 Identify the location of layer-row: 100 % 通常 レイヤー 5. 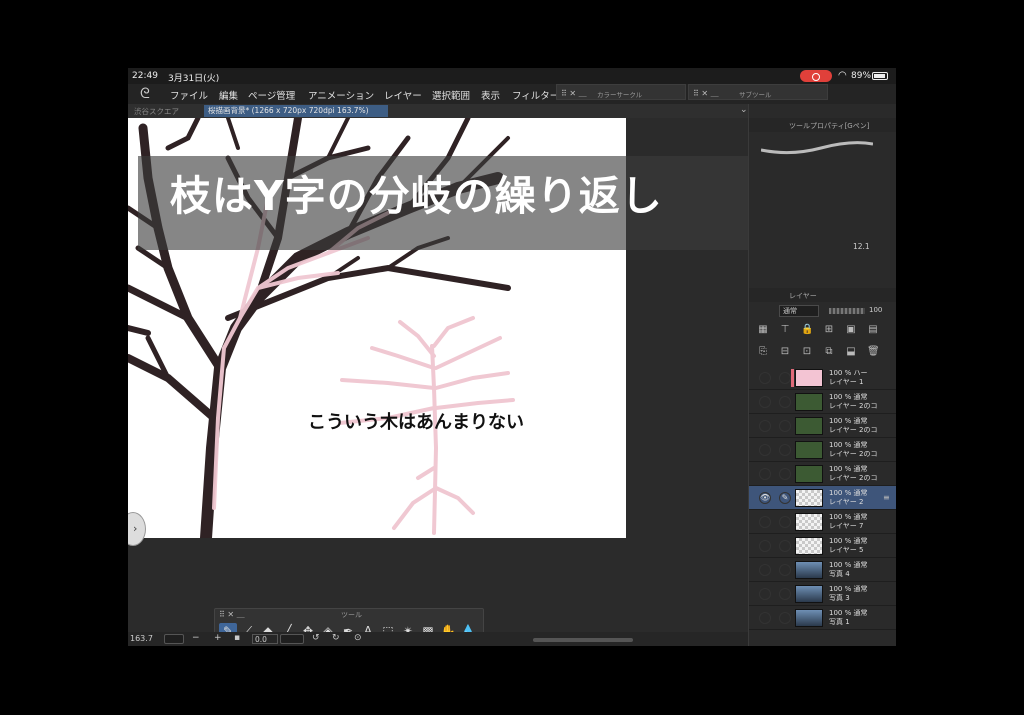
(822, 546).